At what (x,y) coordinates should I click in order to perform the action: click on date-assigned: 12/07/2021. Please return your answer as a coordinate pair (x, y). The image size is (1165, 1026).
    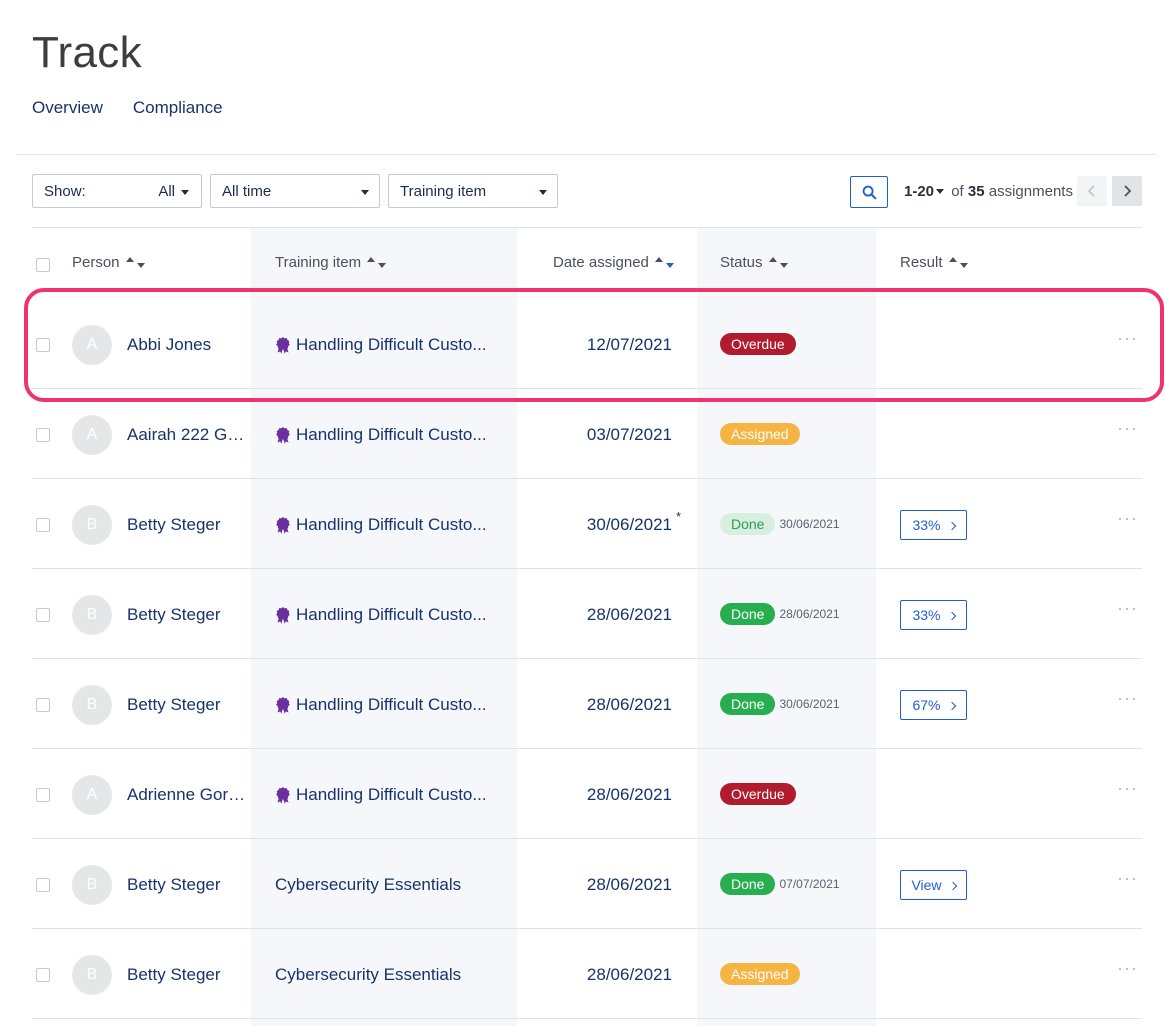
    Looking at the image, I should click on (629, 345).